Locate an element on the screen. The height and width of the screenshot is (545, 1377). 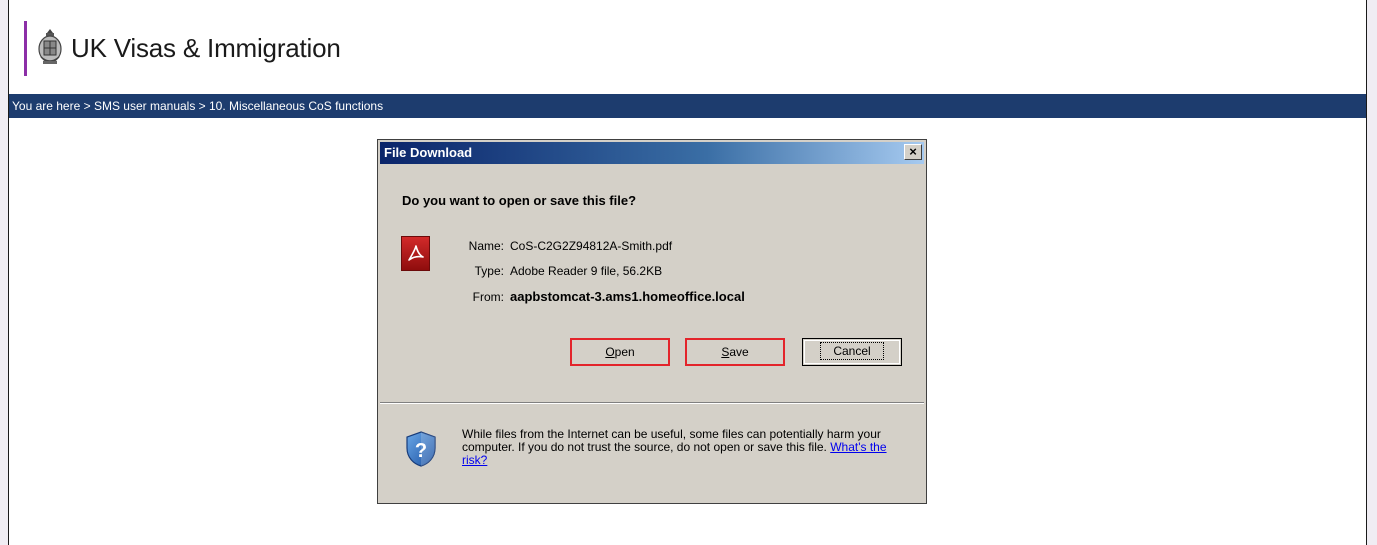
open-button: Open is located at coordinates (620, 352).